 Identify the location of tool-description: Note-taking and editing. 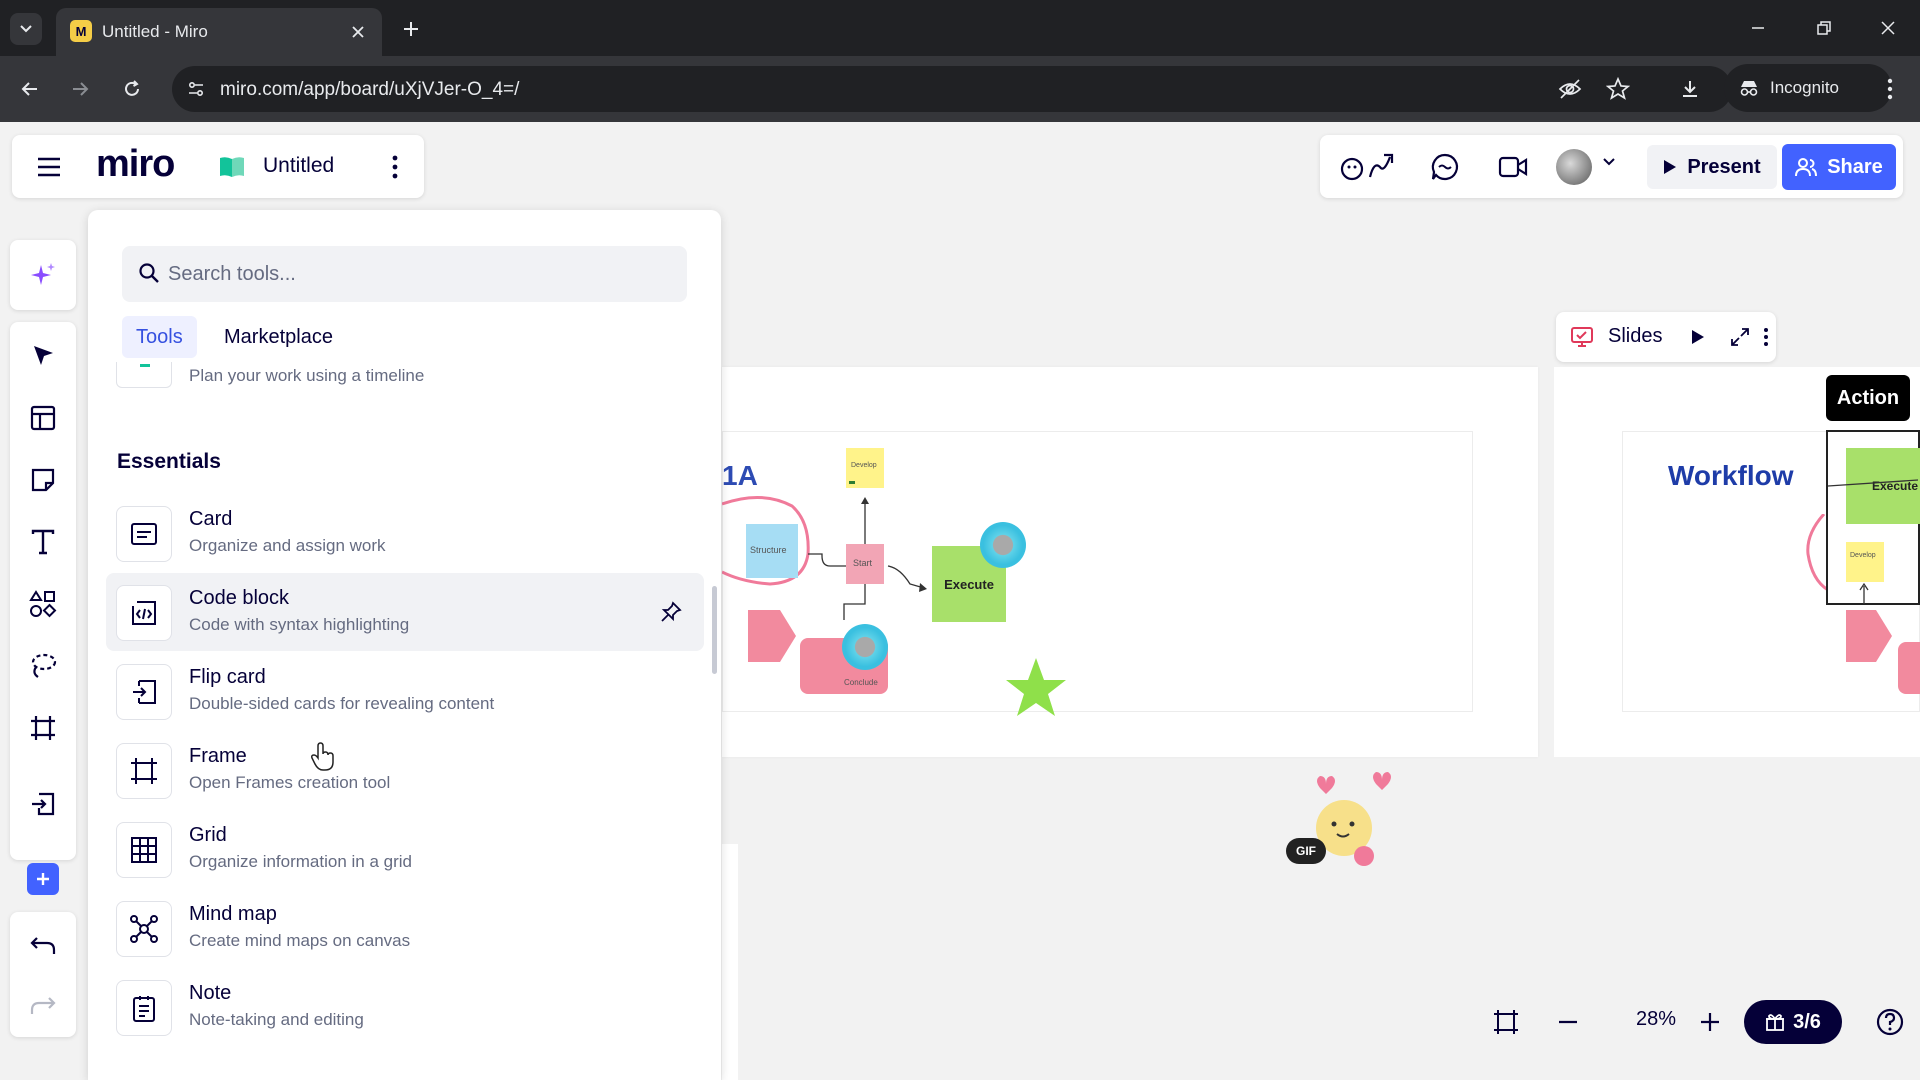
(276, 1019).